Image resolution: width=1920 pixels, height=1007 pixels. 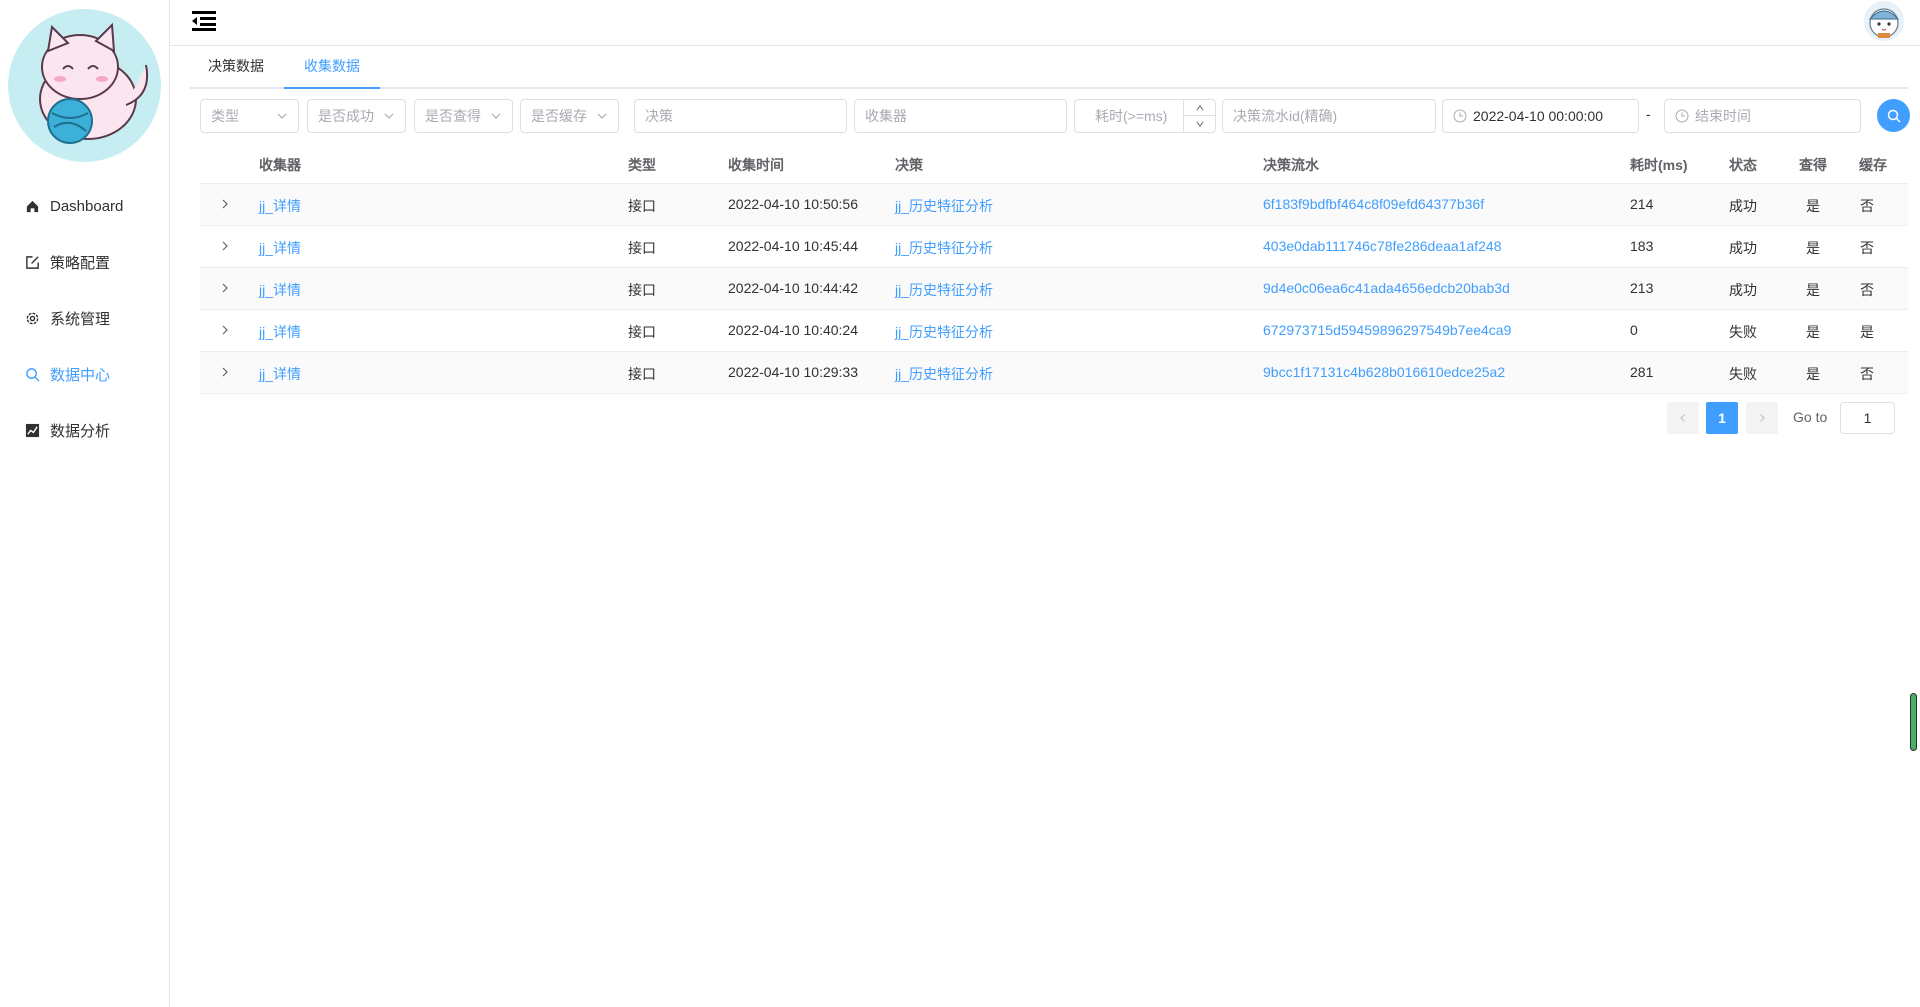 I want to click on duration-cell: 214, so click(x=1642, y=204).